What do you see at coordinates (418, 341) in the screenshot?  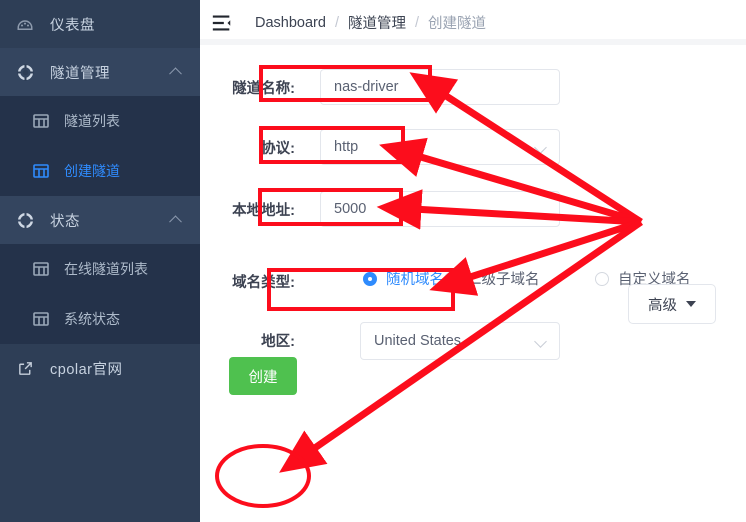 I see `region-value: United States` at bounding box center [418, 341].